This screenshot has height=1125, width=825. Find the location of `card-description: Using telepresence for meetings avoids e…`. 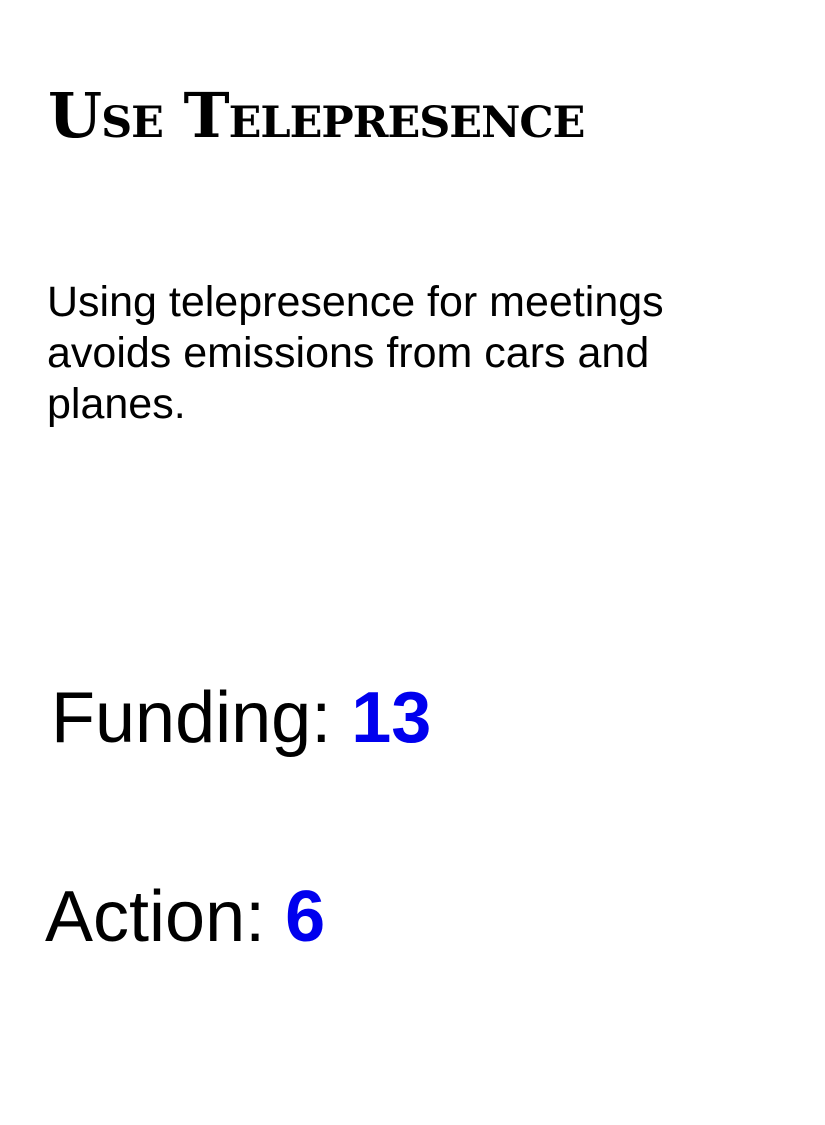

card-description: Using telepresence for meetings avoids e… is located at coordinates (355, 353).